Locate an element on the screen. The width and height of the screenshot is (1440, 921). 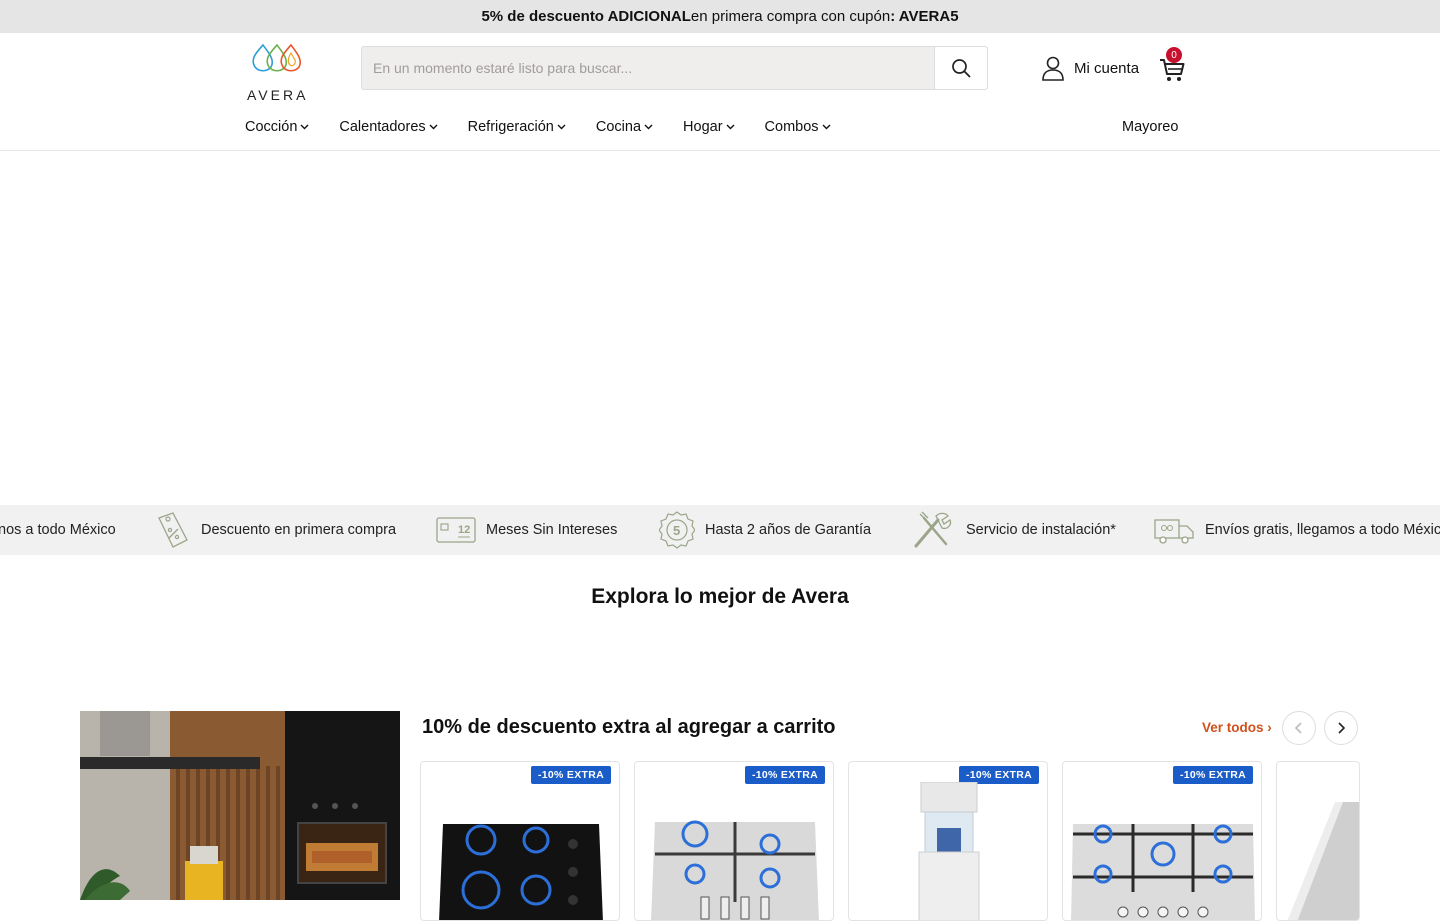
promo-coupon-code: : AVERA5 is located at coordinates (924, 16).